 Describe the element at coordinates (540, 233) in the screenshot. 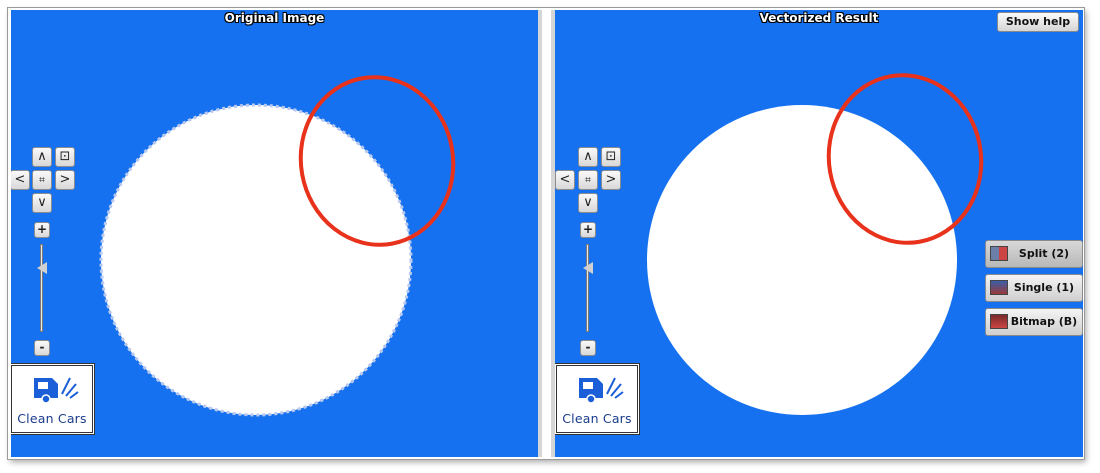

I see `divider-bar-left` at that location.